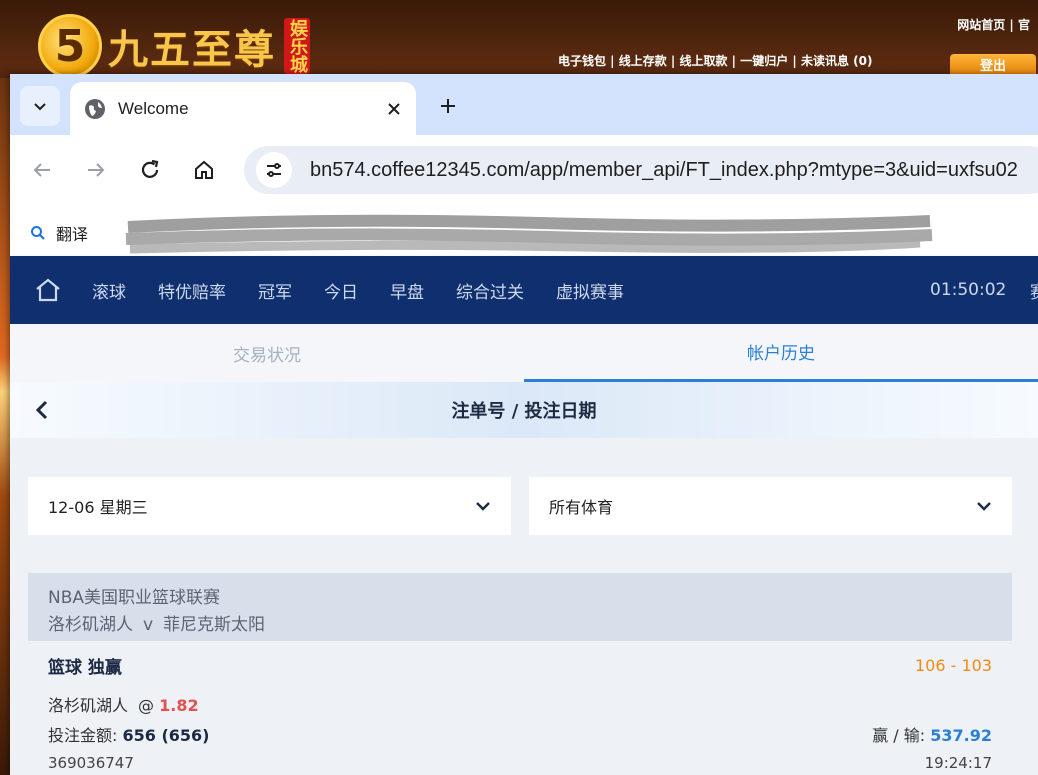  What do you see at coordinates (192, 49) in the screenshot?
I see `logo-text: 九五至尊` at bounding box center [192, 49].